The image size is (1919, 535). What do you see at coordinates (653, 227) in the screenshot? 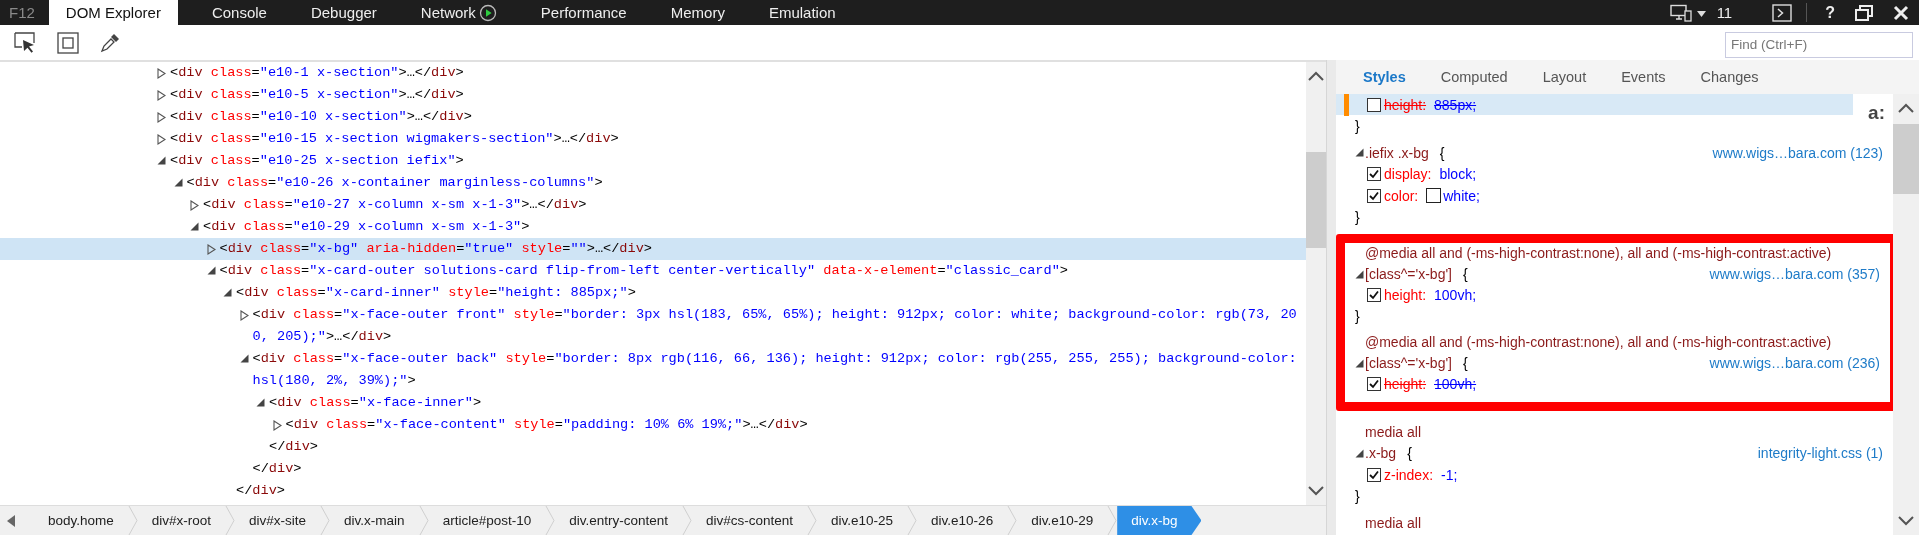
I see `dom-tree-row: <div class="e10-29 x-column x-sm x-1-3">` at bounding box center [653, 227].